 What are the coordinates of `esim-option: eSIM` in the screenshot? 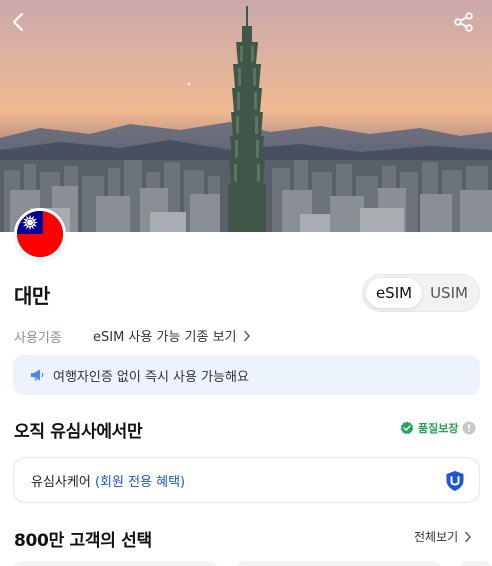 It's located at (394, 293).